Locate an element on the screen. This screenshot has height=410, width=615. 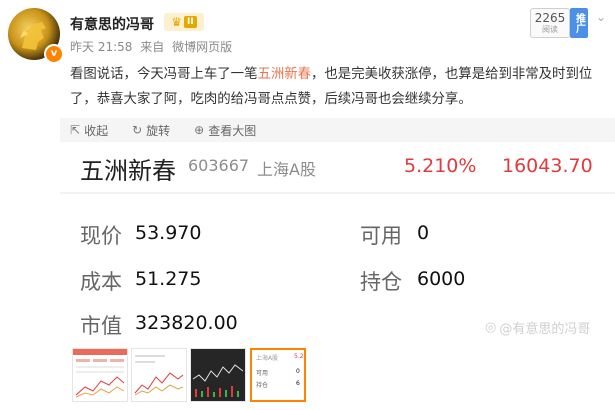
thumb-label-2: 持仓 is located at coordinates (262, 385).